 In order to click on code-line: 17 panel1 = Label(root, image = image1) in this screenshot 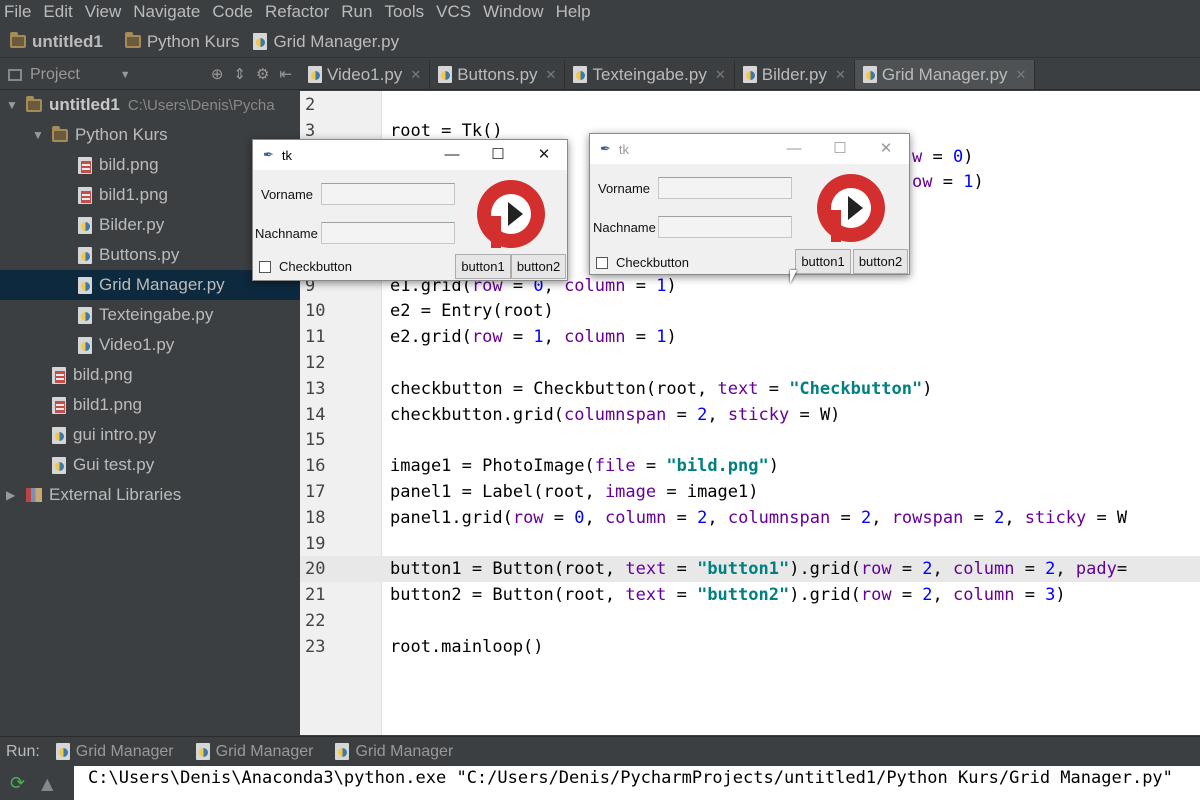, I will do `click(750, 492)`.